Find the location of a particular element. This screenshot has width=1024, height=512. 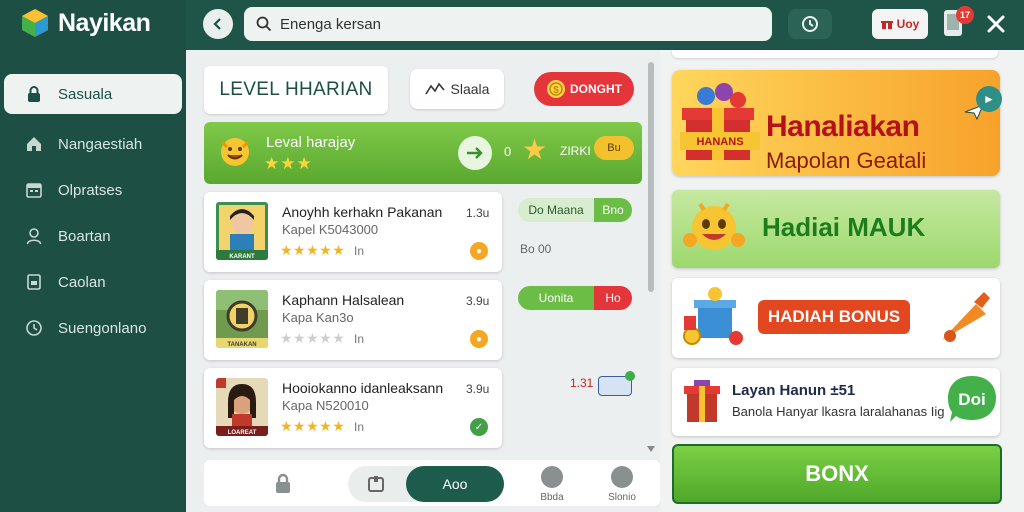

banner-title: Leval harajay is located at coordinates (311, 142).